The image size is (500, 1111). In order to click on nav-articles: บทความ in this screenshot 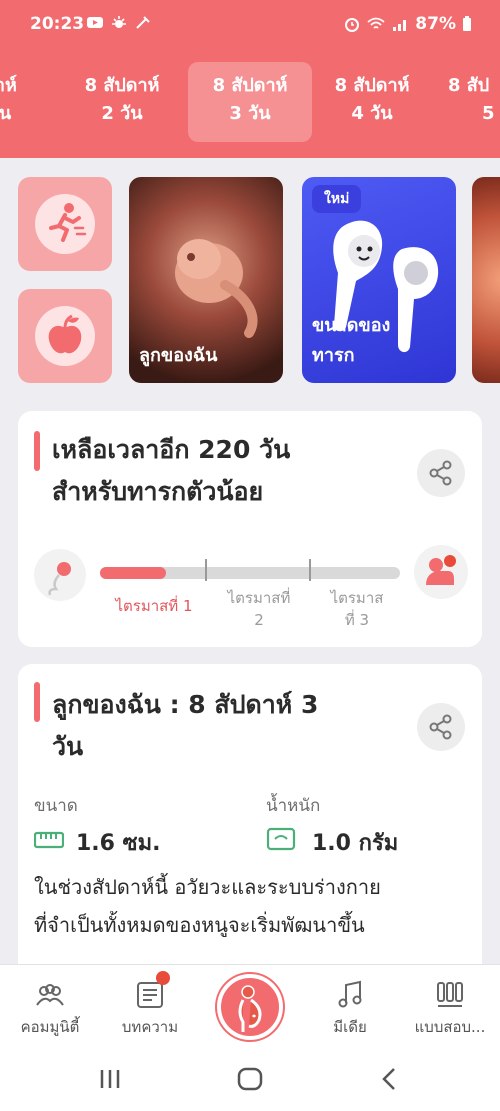, I will do `click(150, 1005)`.